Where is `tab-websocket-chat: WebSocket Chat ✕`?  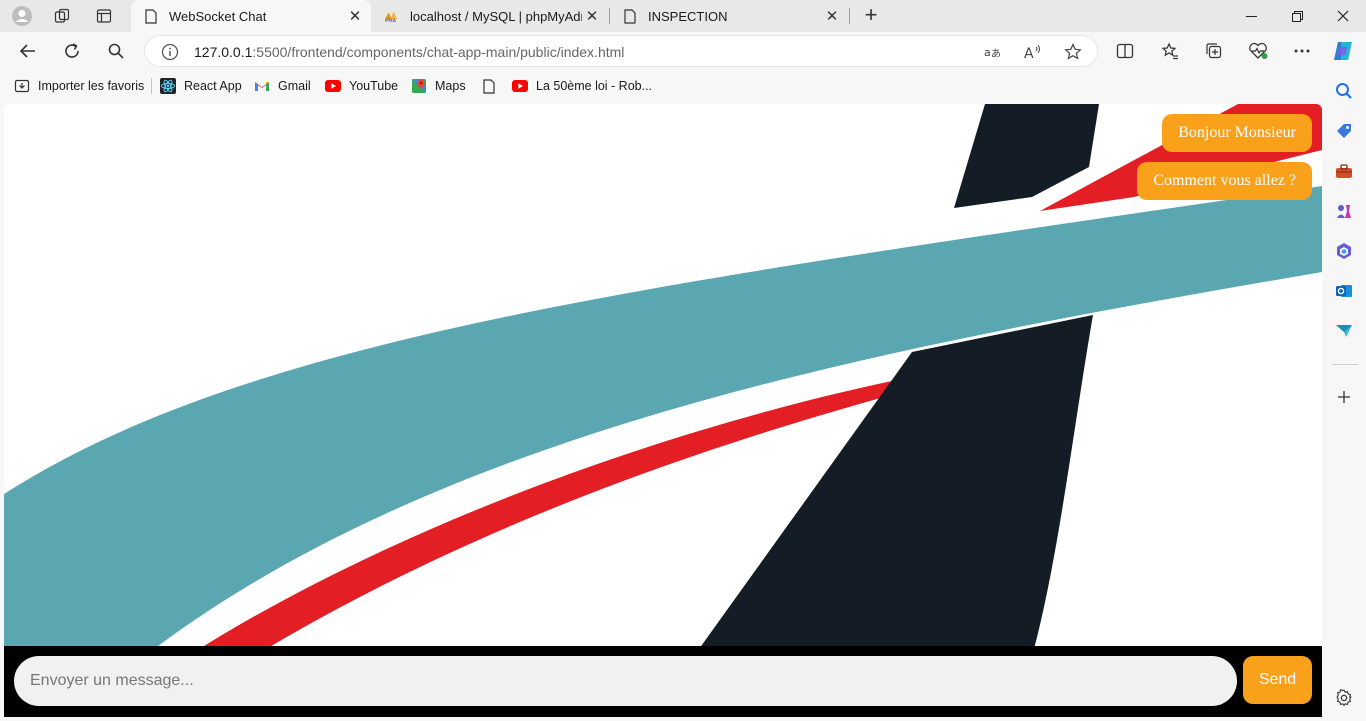 tab-websocket-chat: WebSocket Chat ✕ is located at coordinates (251, 16).